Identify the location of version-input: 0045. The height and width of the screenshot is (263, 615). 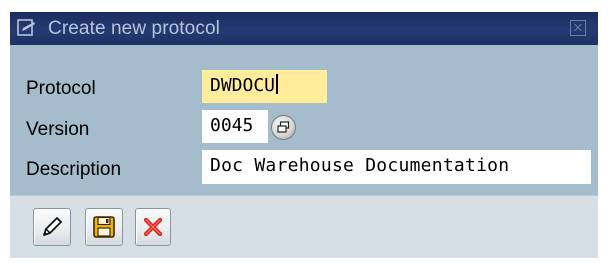
(235, 126).